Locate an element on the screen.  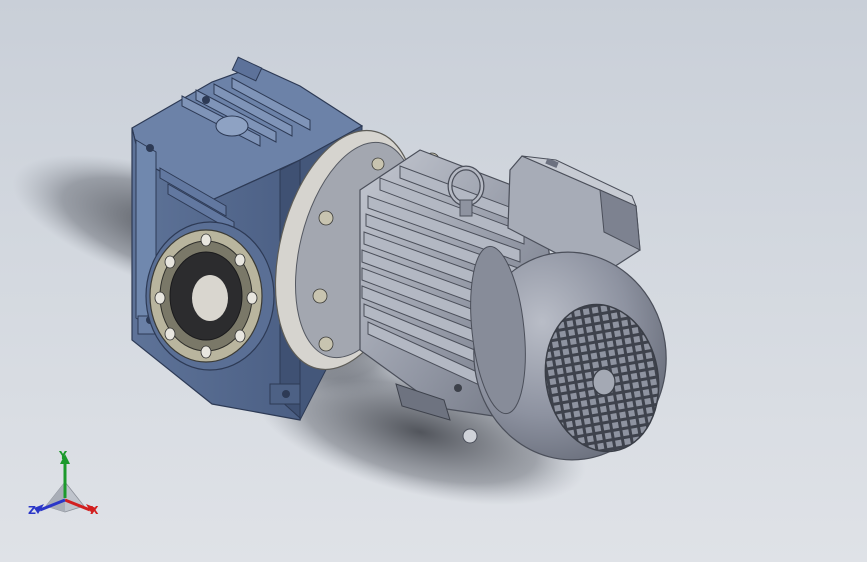
triad-z-label: Z is located at coordinates (32, 510).